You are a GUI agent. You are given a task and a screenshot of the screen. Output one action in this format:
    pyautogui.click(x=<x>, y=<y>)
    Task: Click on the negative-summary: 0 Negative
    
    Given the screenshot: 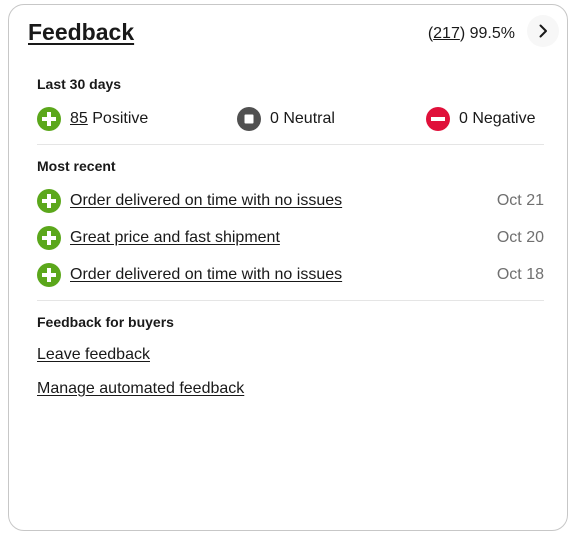 What is the action you would take?
    pyautogui.click(x=481, y=119)
    